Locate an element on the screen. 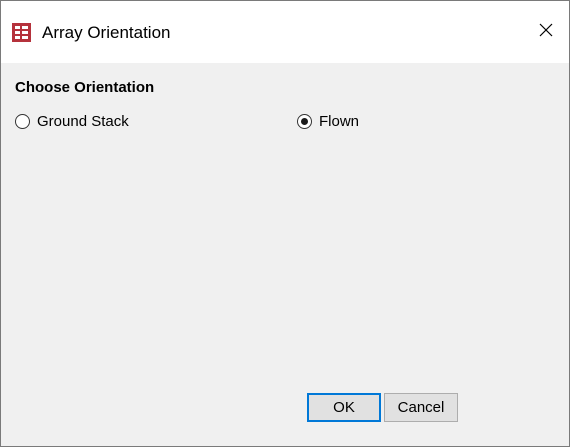 The height and width of the screenshot is (447, 570). choose-orientation-label: Choose Orientation is located at coordinates (85, 87).